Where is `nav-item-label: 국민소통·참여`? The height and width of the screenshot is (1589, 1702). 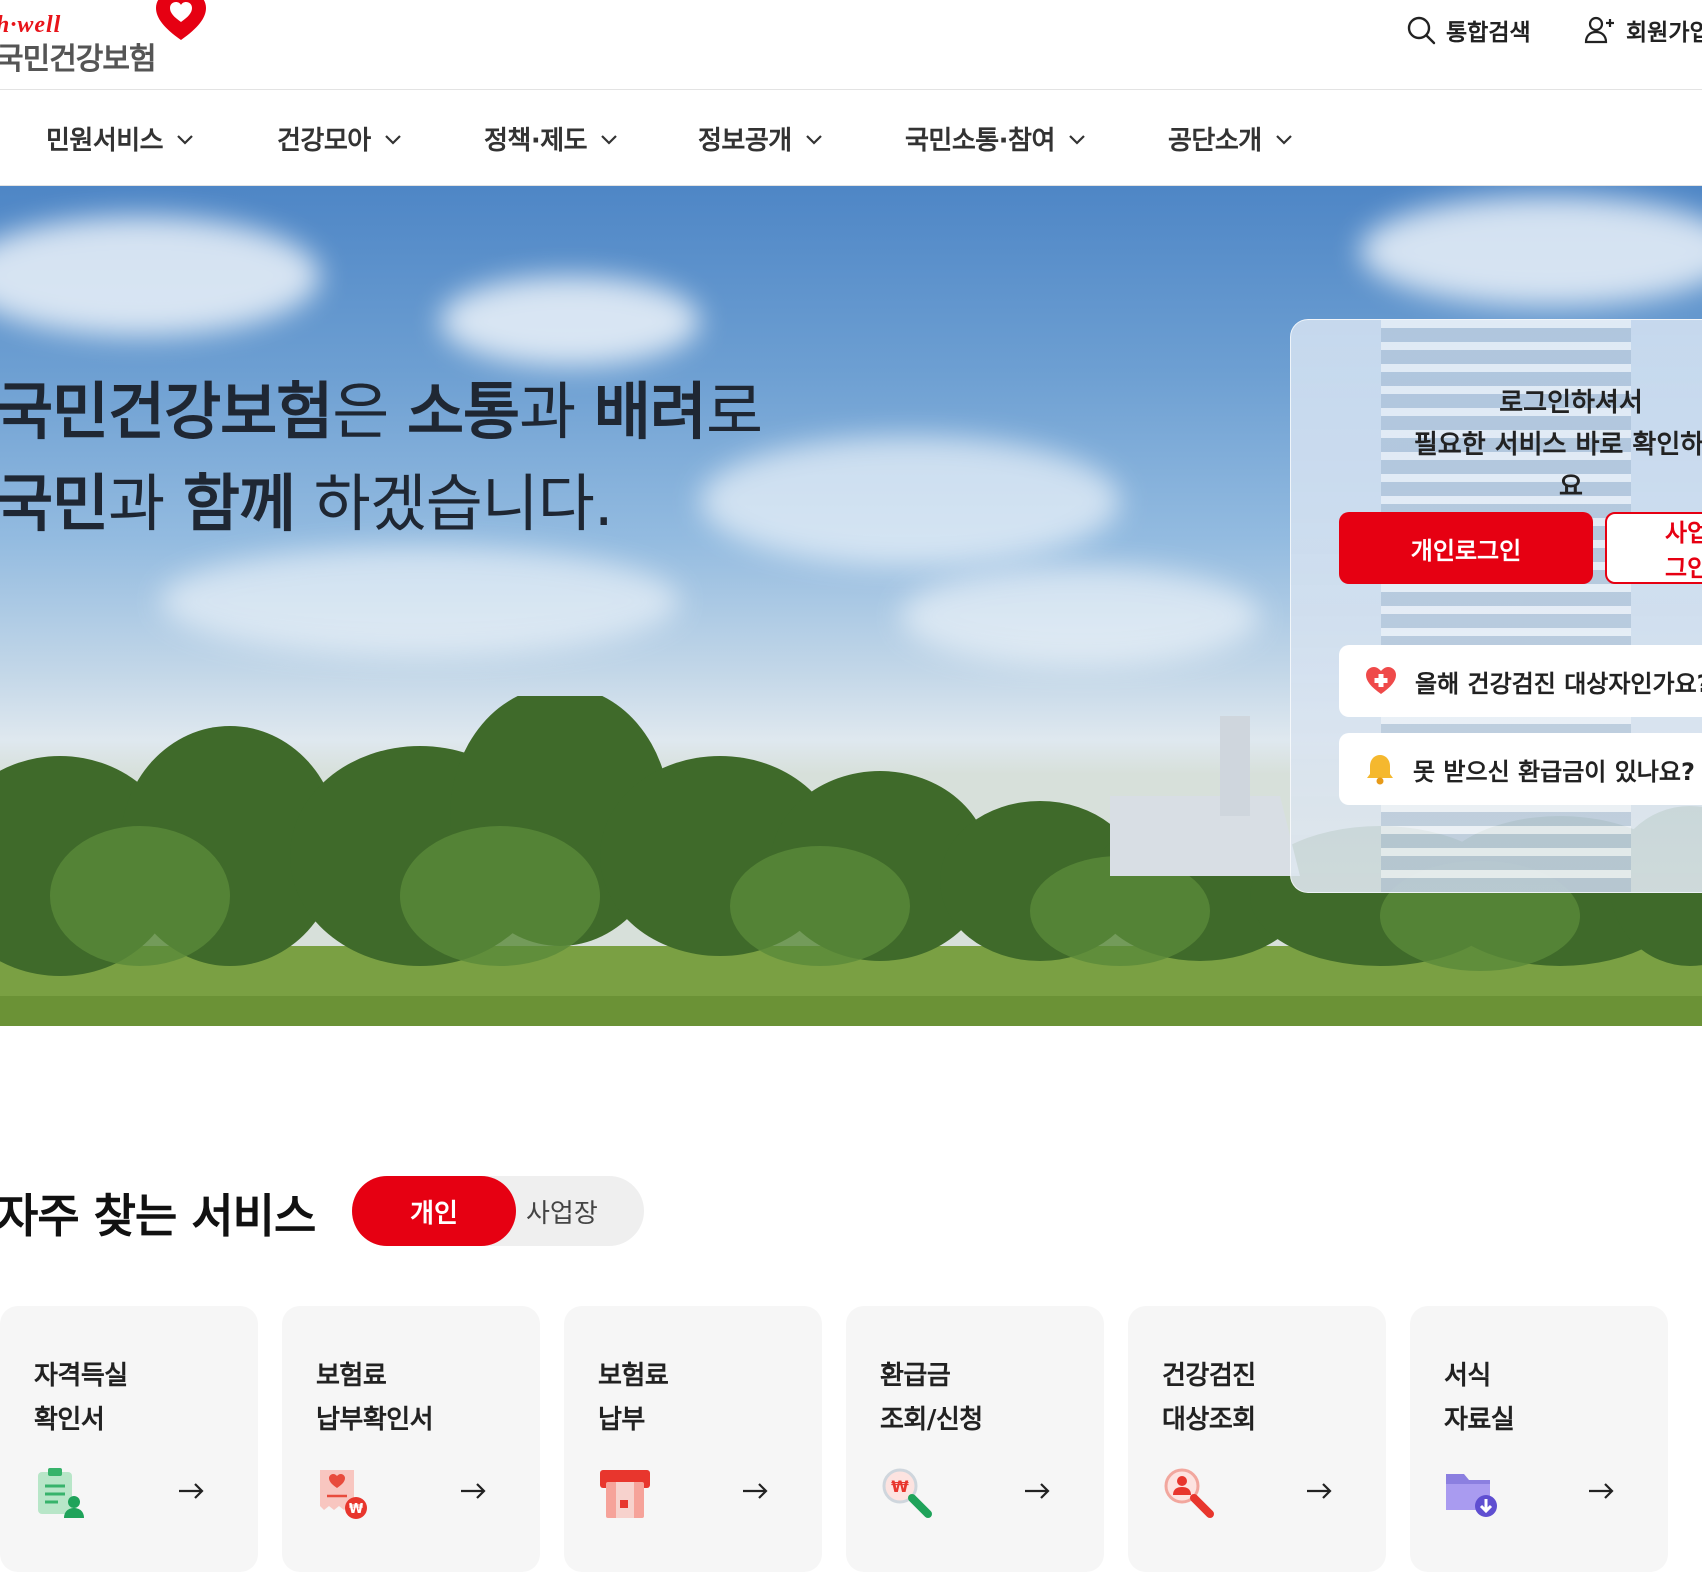
nav-item-label: 국민소통·참여 is located at coordinates (980, 141).